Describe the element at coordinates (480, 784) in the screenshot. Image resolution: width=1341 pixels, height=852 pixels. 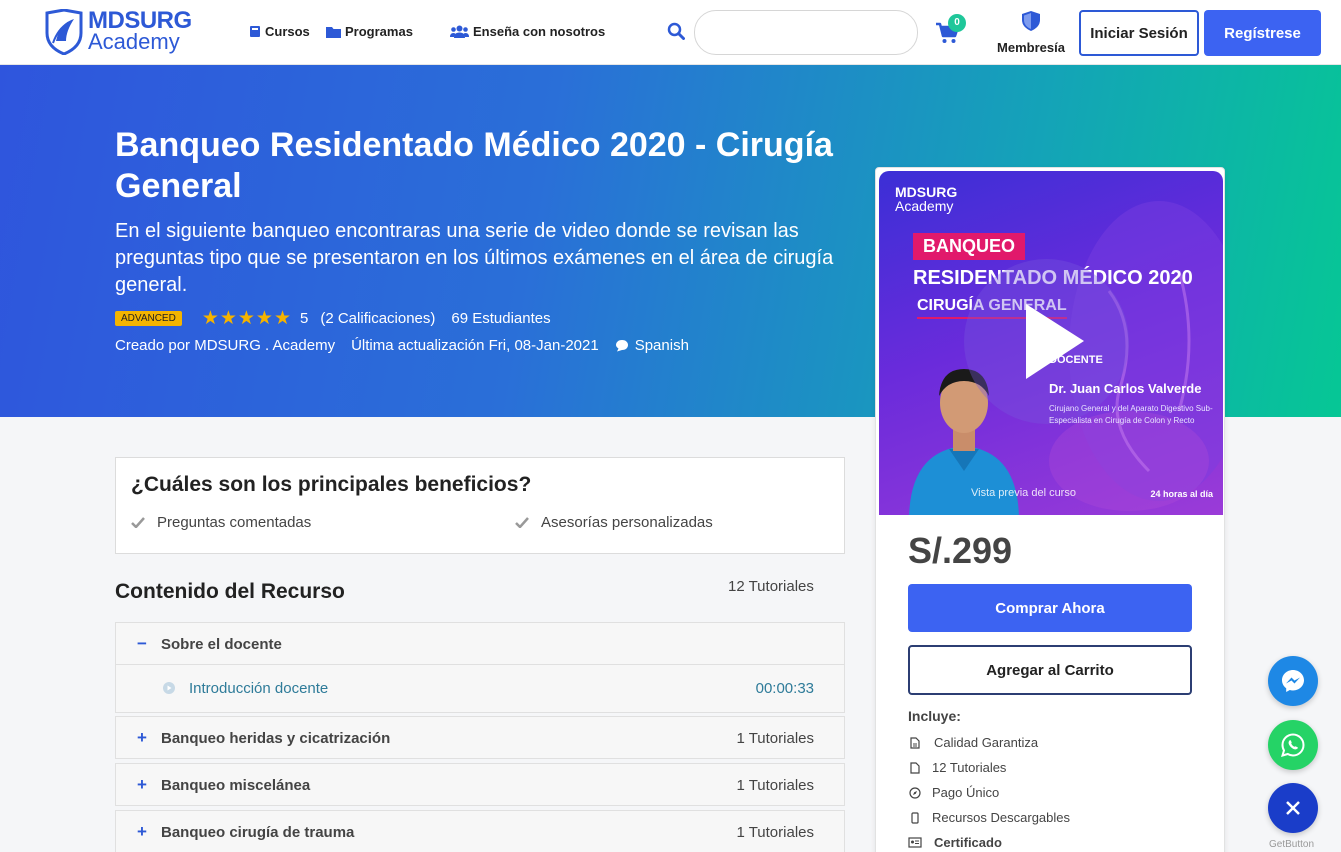
I see `section-miscelanea: + Banqueo miscelánea 1 Tutoriales` at that location.